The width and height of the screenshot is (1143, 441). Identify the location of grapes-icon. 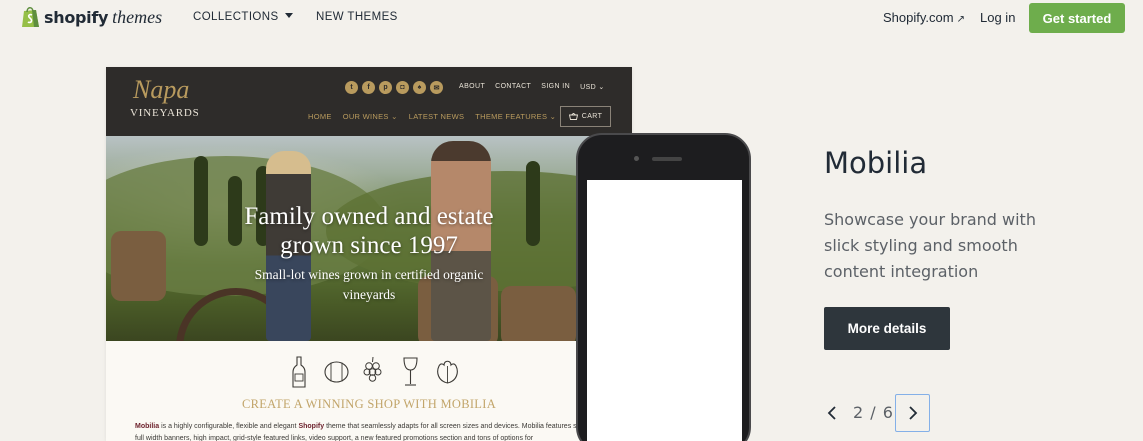
(372, 369).